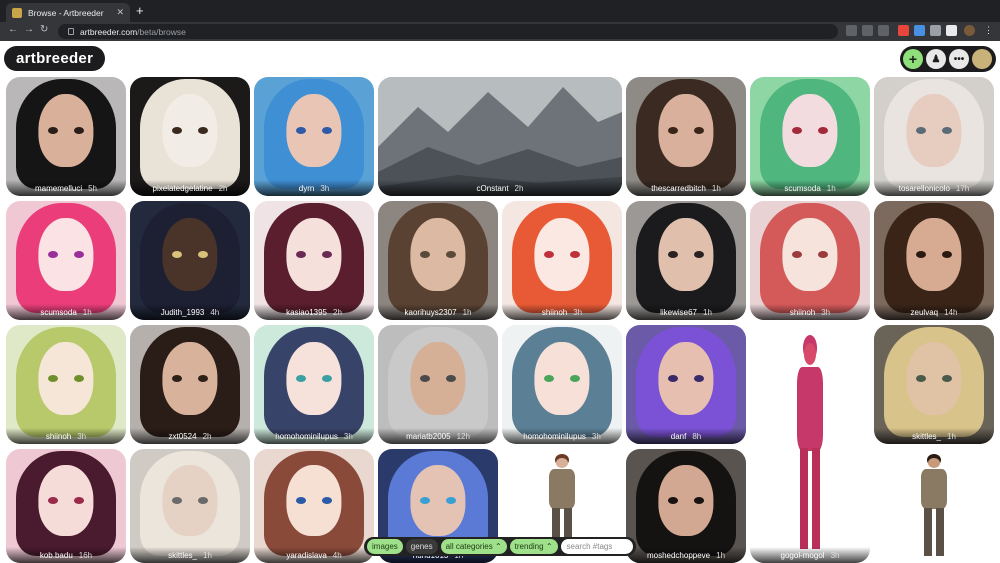 Image resolution: width=1000 pixels, height=563 pixels. What do you see at coordinates (596, 546) in the screenshot?
I see `tag-search-input: search #tags` at bounding box center [596, 546].